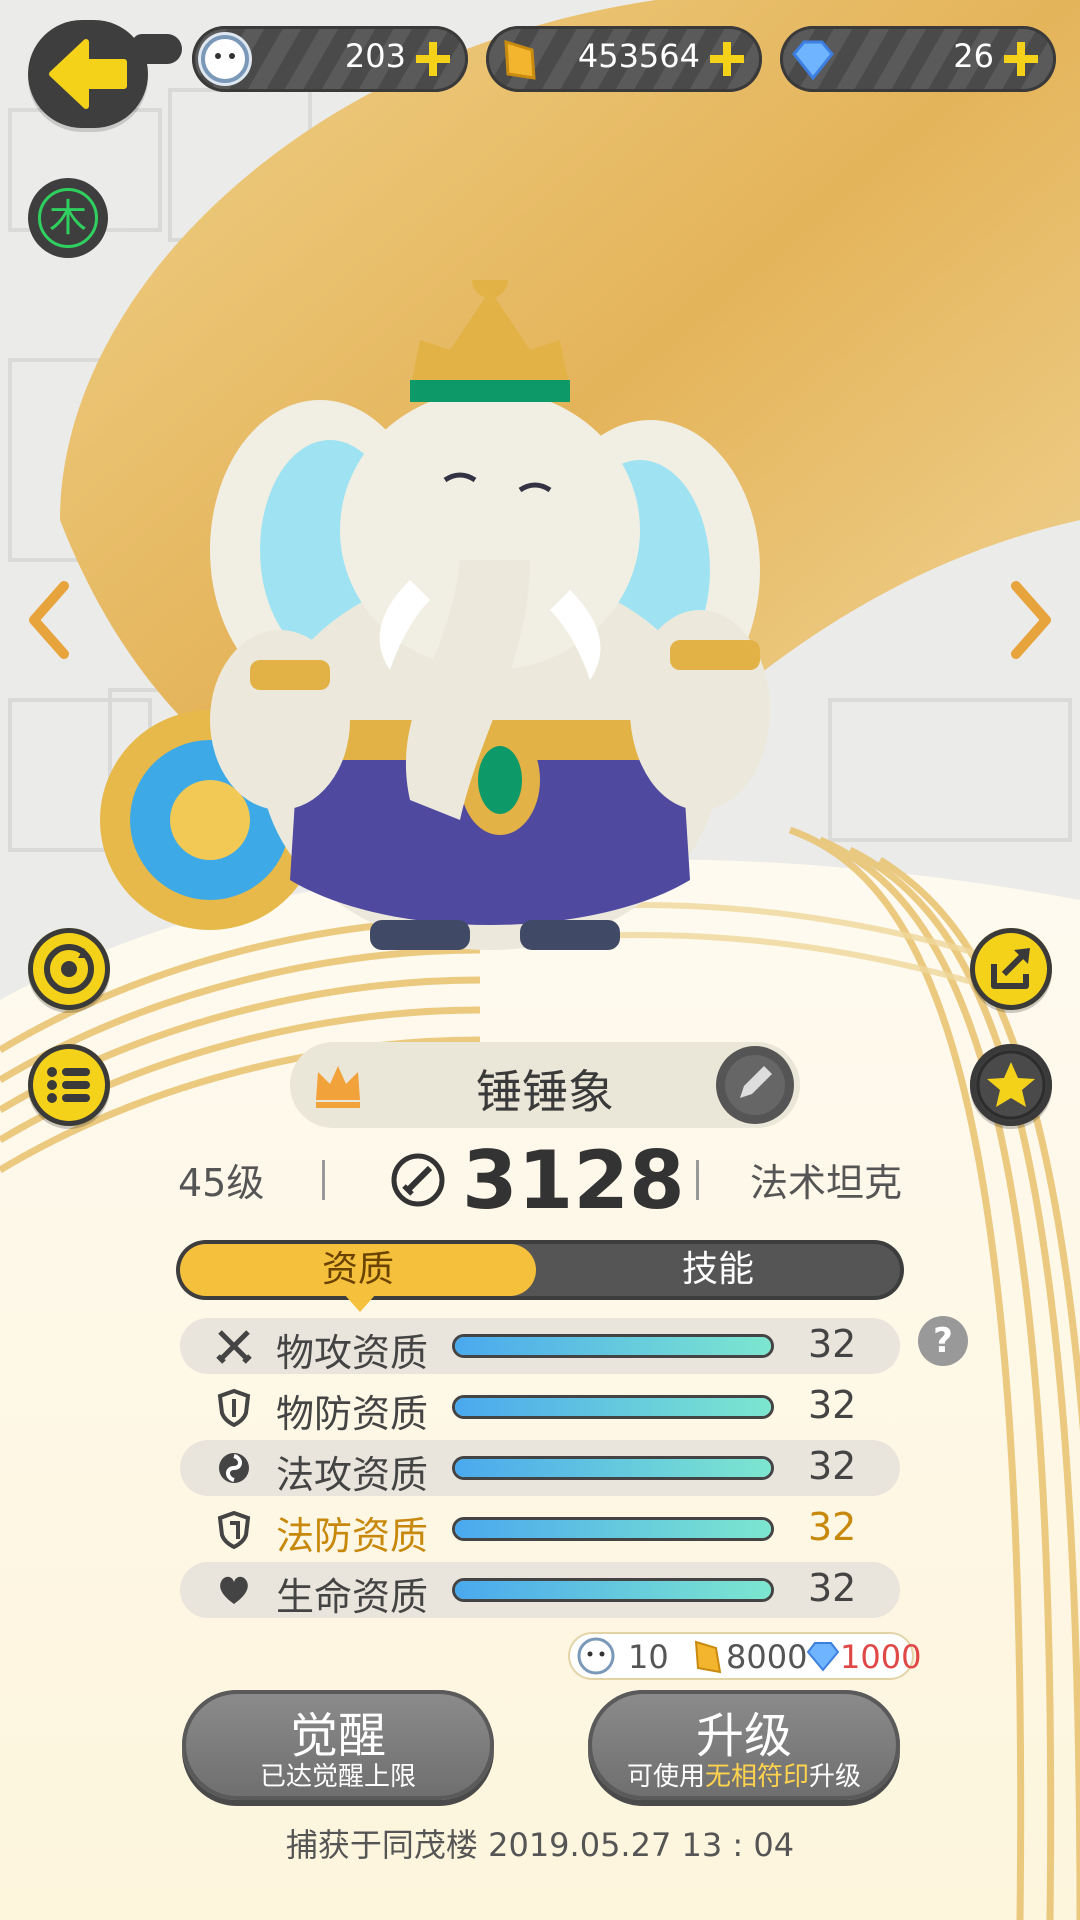  I want to click on pet-level: 45级, so click(221, 1183).